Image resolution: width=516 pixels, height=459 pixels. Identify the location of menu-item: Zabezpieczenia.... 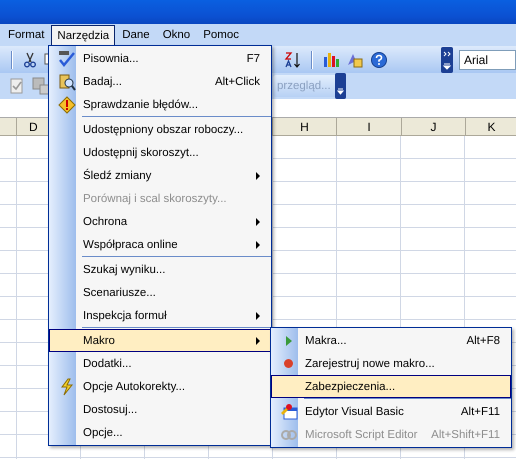
(391, 386).